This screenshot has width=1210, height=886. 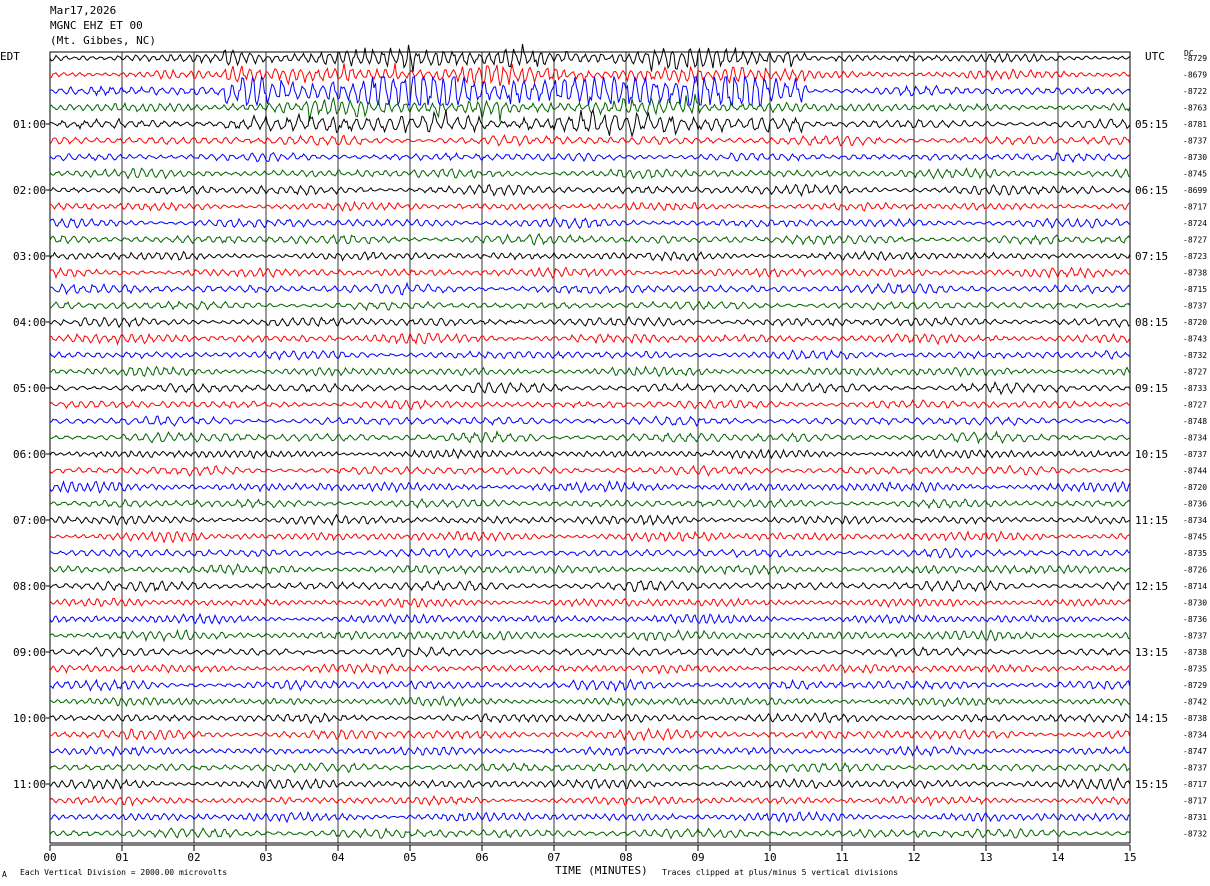 I want to click on right-hour-label: 06:15, so click(x=1151, y=190).